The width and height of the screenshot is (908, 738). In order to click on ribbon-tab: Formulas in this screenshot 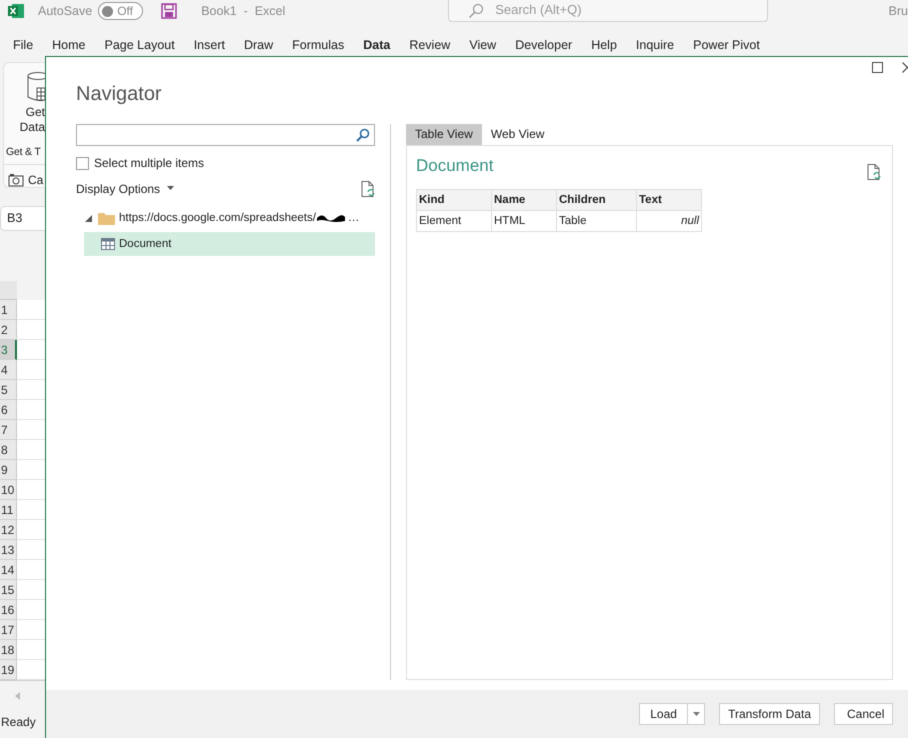, I will do `click(318, 45)`.